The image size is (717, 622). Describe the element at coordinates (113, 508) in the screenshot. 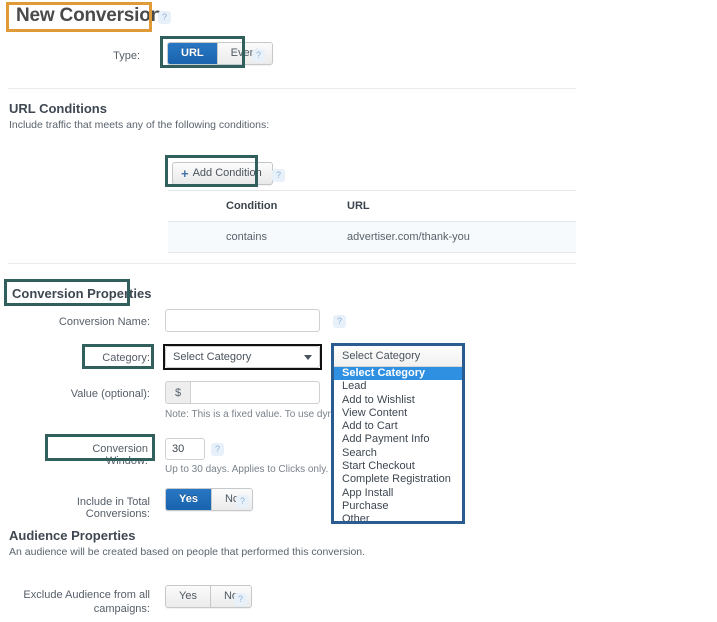

I see `include-total-label: Include in Total Conversions:` at that location.